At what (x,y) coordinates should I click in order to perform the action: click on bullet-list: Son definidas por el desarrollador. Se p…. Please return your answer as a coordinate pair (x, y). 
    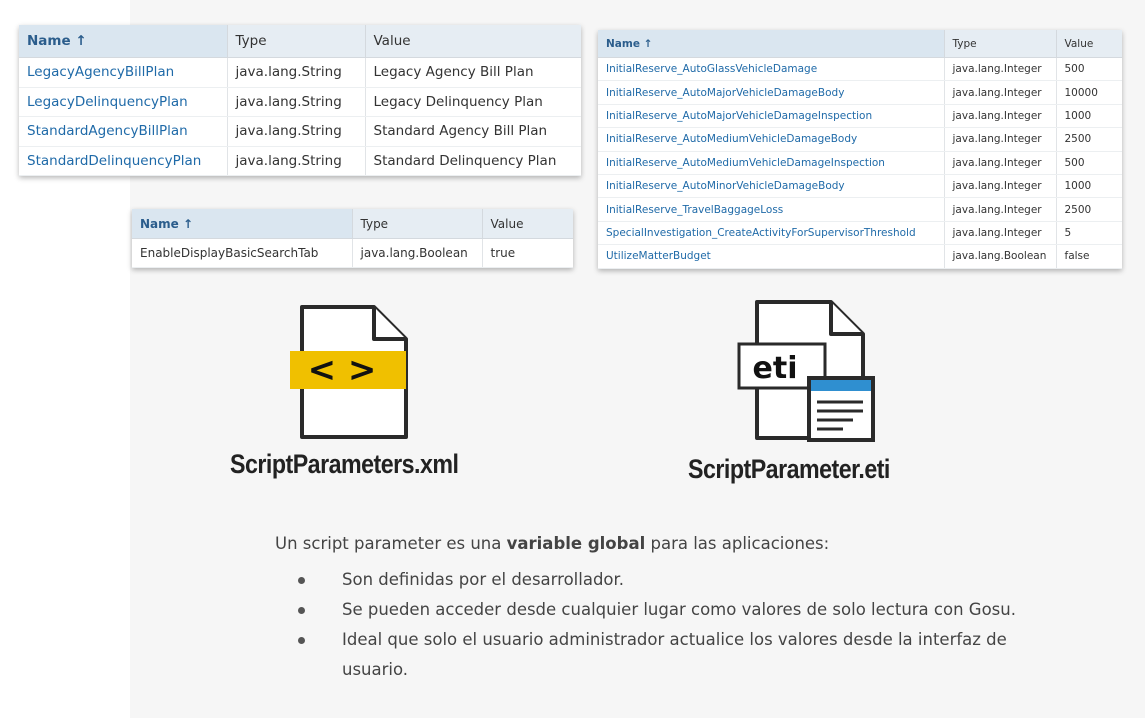
    Looking at the image, I should click on (665, 625).